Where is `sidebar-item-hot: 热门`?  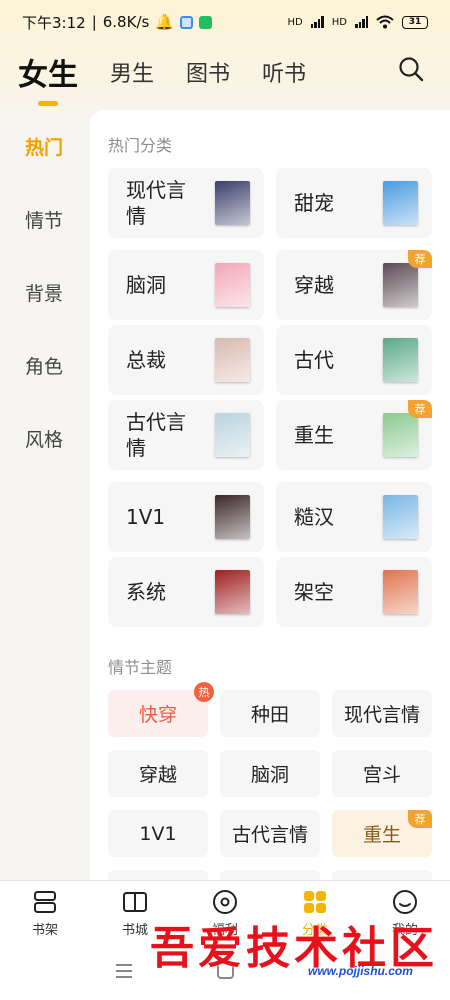
sidebar-item-hot: 热门 is located at coordinates (45, 146).